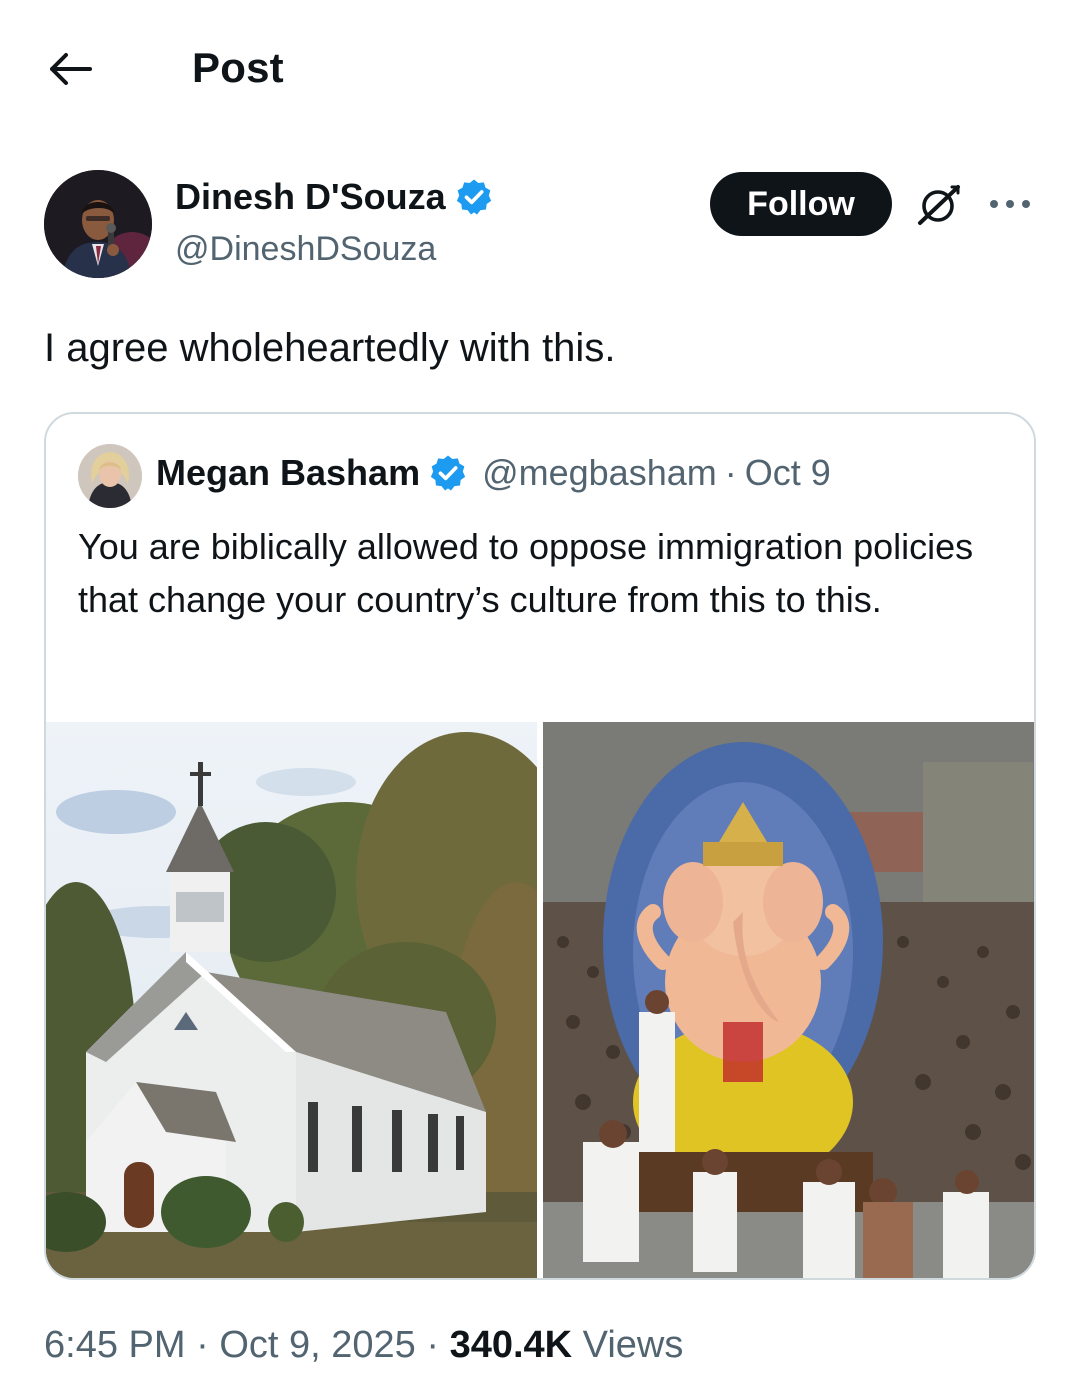 This screenshot has height=1397, width=1080. I want to click on post-meta: 6:45 PM · Oct 9, 2025 · 340.4K Views, so click(363, 1345).